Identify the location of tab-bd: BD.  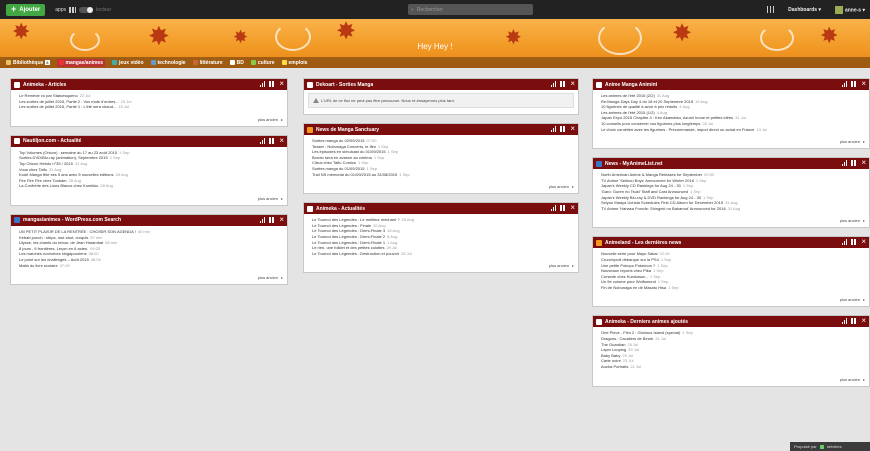
(236, 63).